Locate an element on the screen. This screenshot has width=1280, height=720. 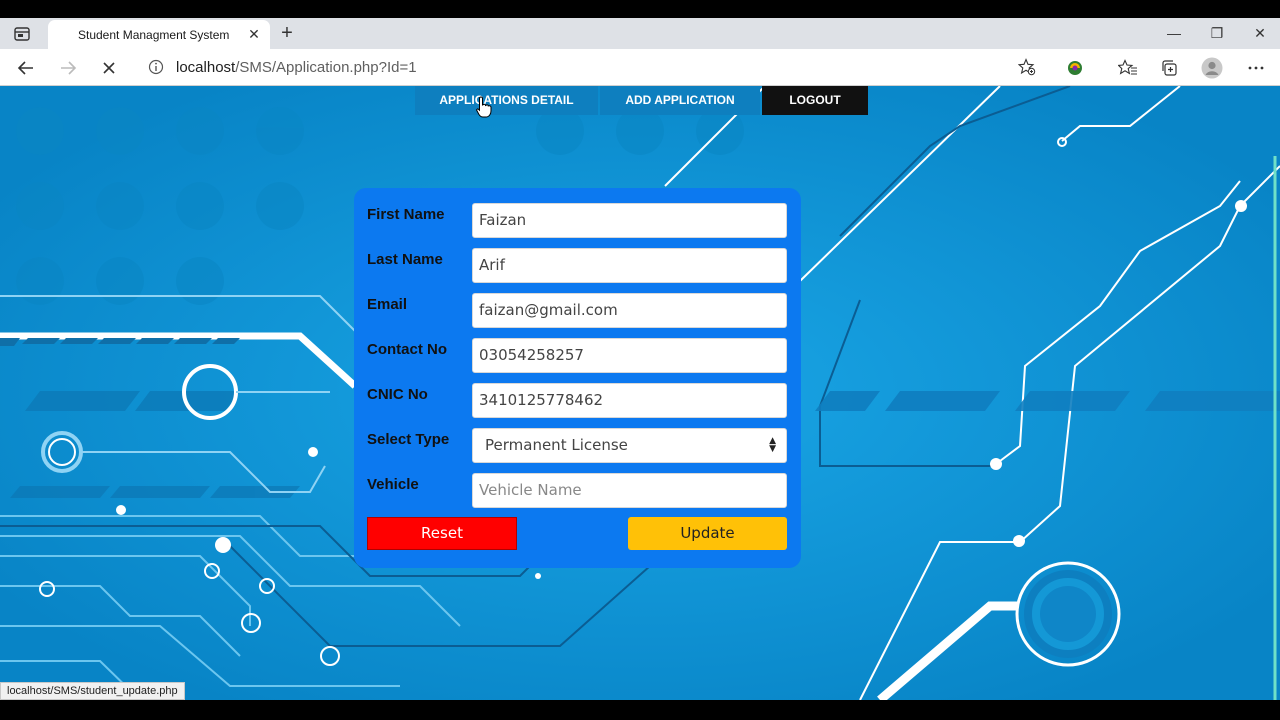
status-bar-url: localhost/SMS/student_update.php is located at coordinates (92, 691).